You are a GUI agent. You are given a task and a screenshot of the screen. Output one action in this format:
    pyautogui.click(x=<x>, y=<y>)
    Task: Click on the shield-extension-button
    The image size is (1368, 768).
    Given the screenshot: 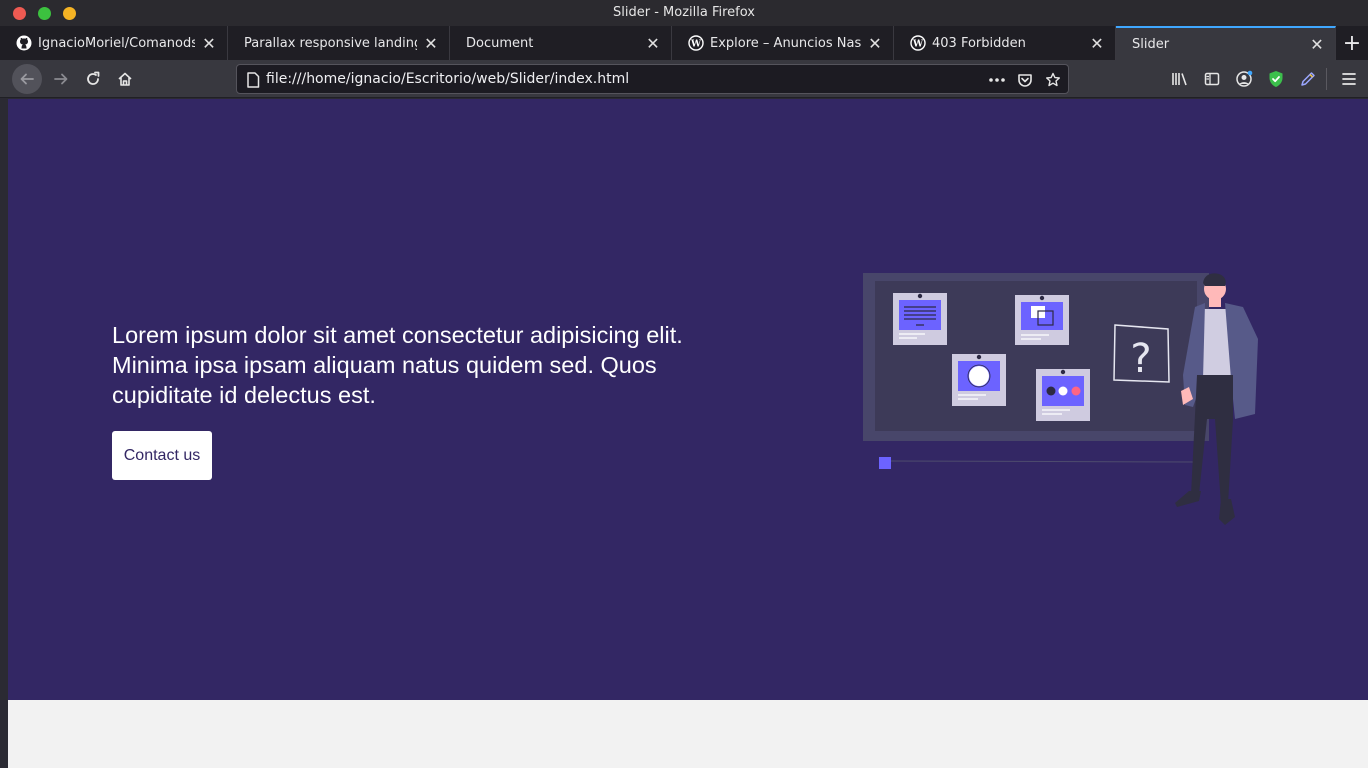 What is the action you would take?
    pyautogui.click(x=1276, y=79)
    